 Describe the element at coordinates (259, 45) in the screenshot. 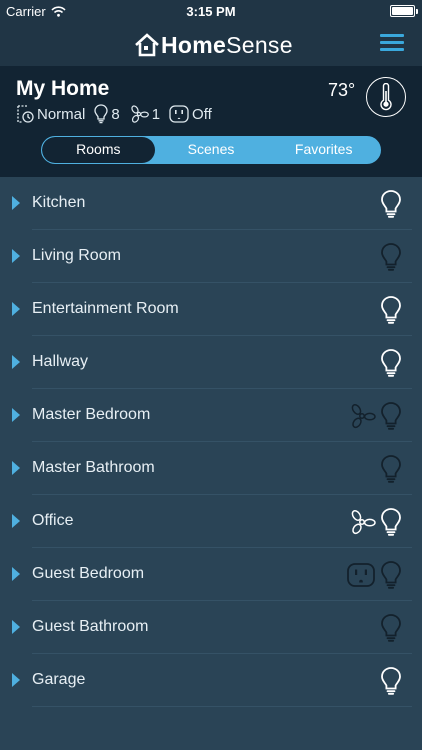

I see `brand-name-sense: Sense` at that location.